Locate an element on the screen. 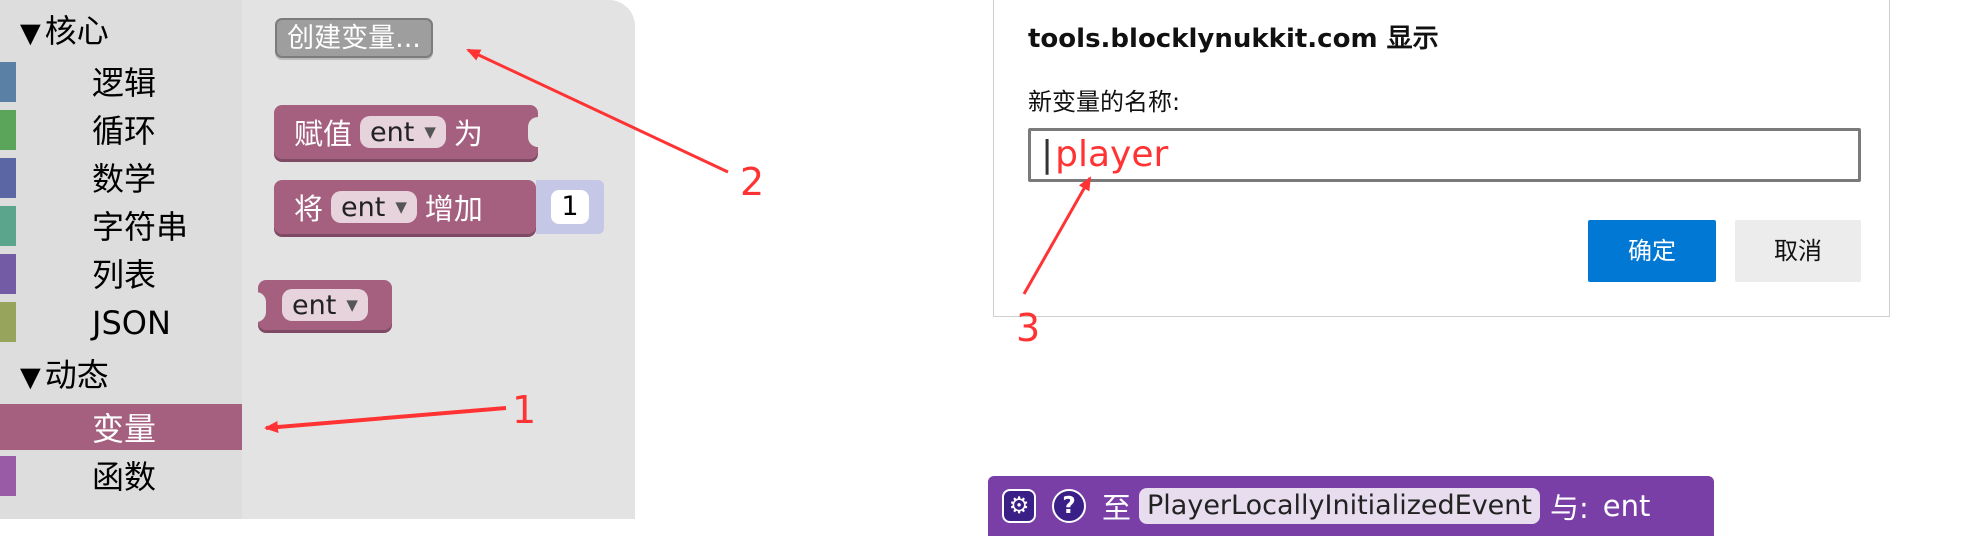 This screenshot has width=1987, height=536. dialog-prompt-label: 新变量的名称: is located at coordinates (1104, 102).